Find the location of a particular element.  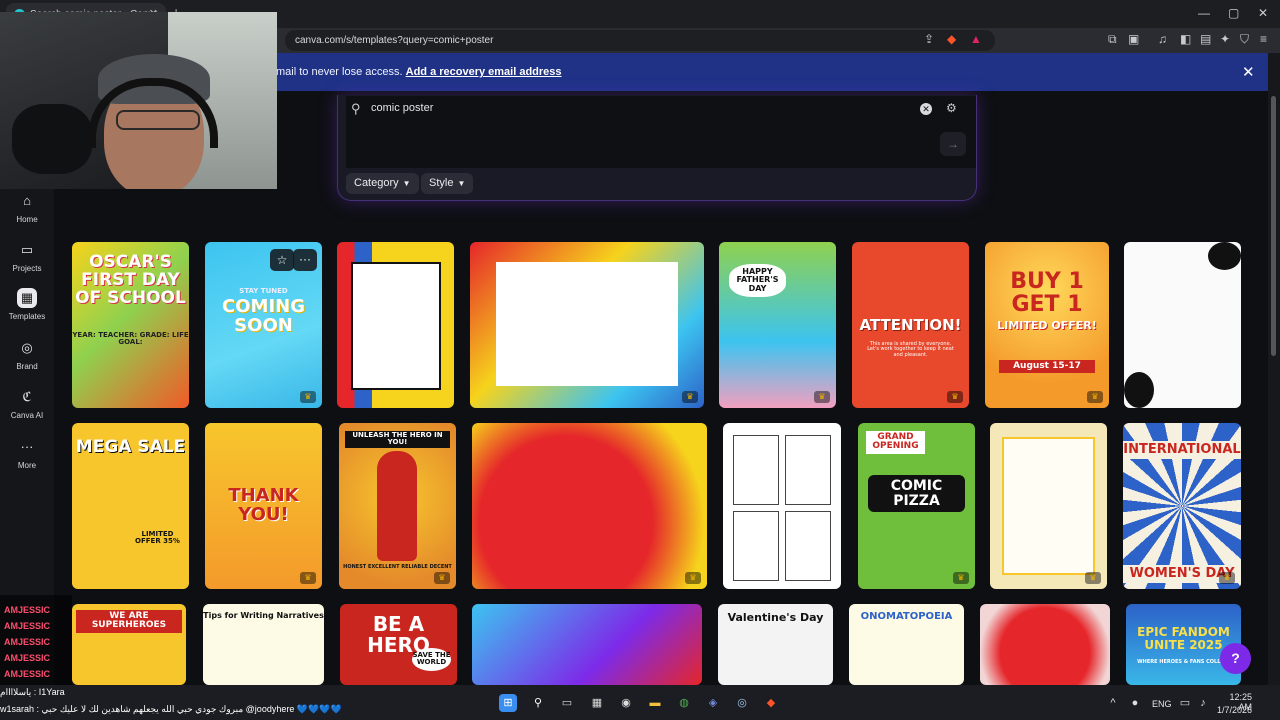

template-title: ATTENTION! is located at coordinates (910, 325).